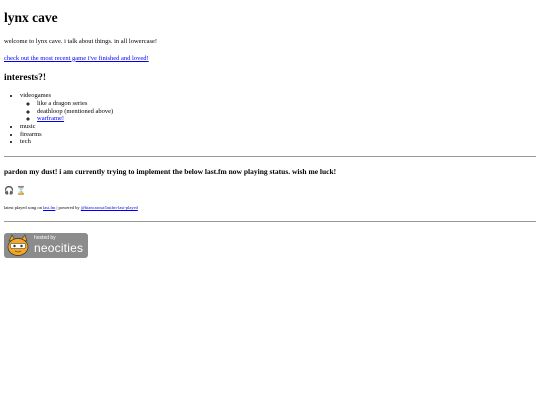 Image resolution: width=540 pixels, height=405 pixels. I want to click on lastfm-widget-link: @biancarosa/lastfm-last-played, so click(109, 207).